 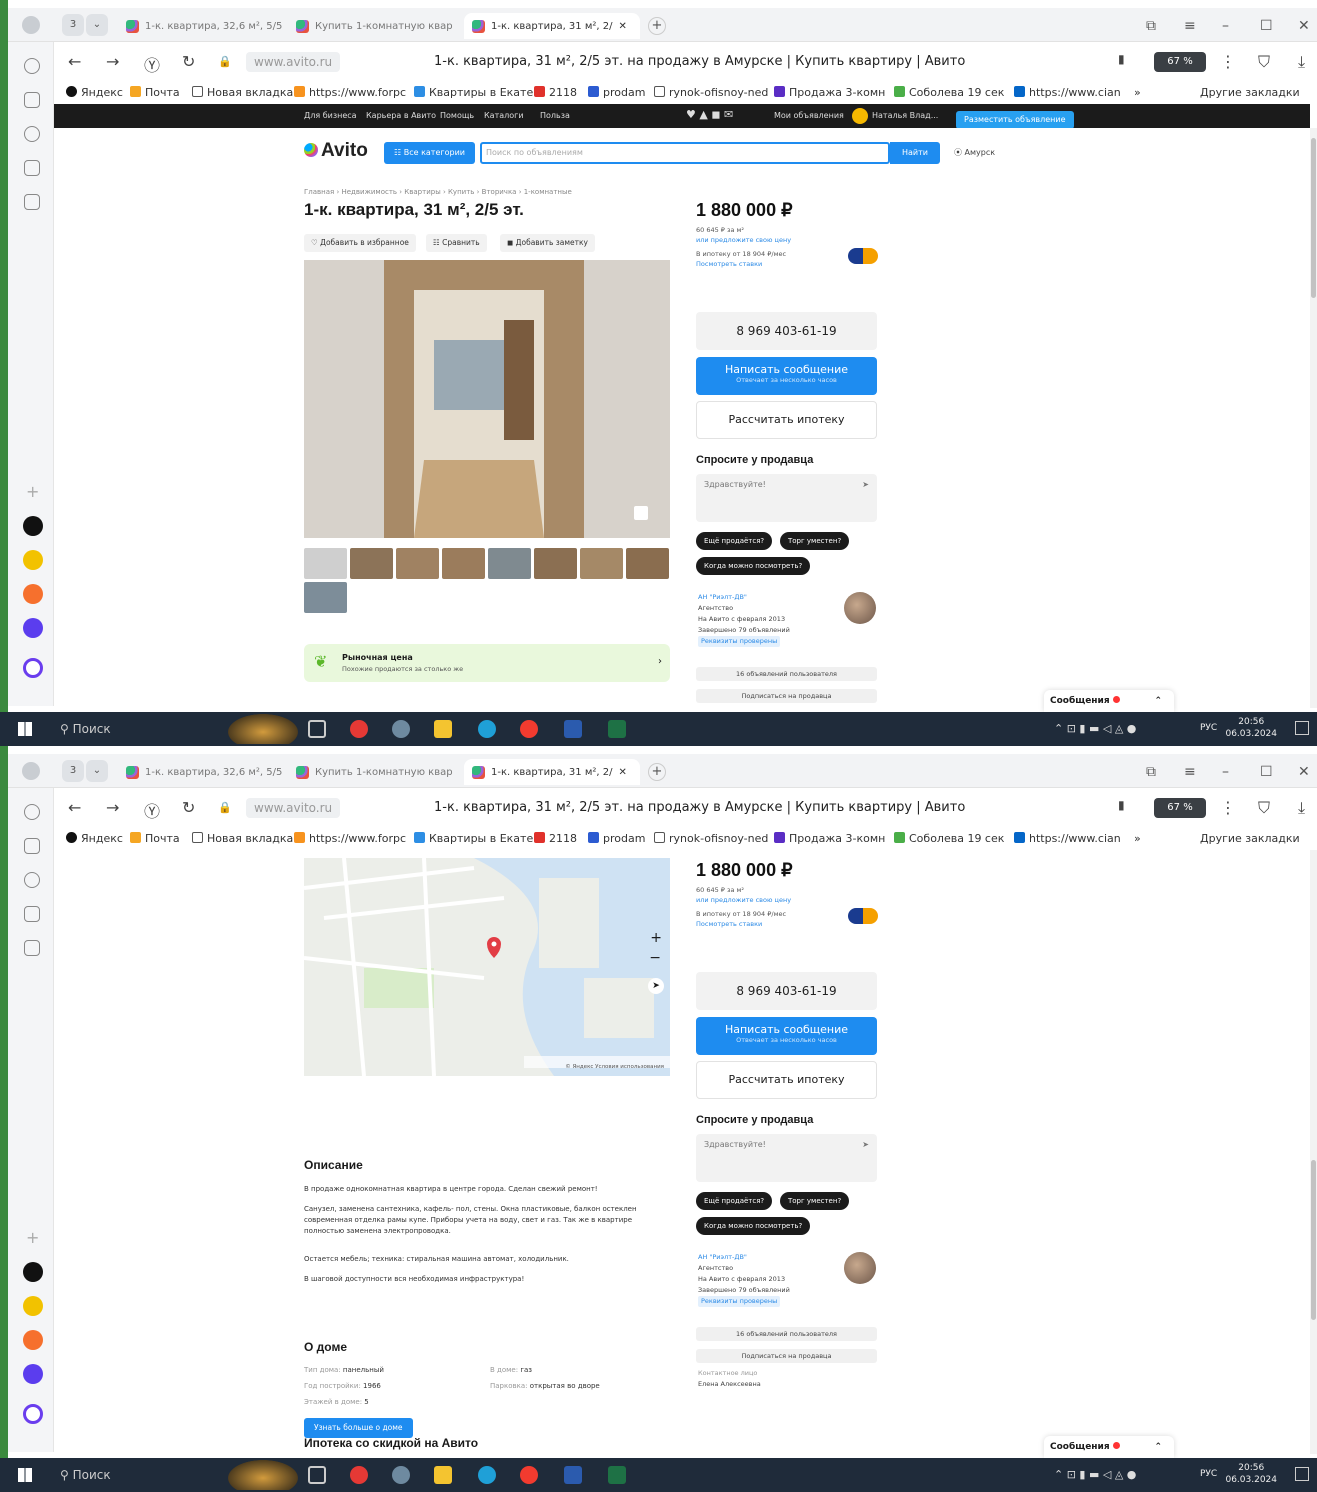 What do you see at coordinates (685, 153) in the screenshot?
I see `search-input: Поиск по объявлениям` at bounding box center [685, 153].